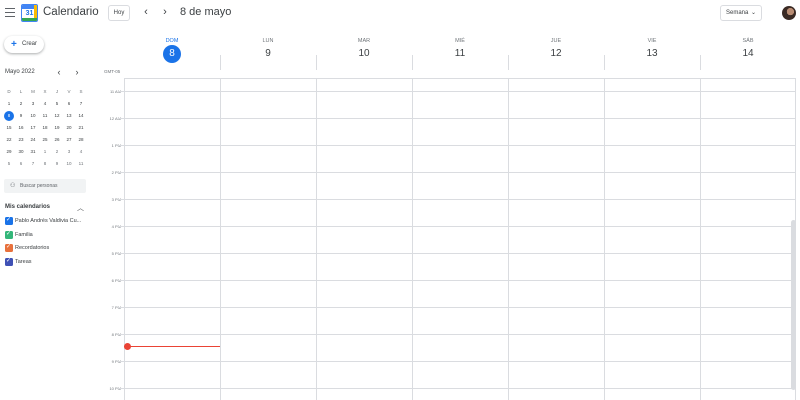 This screenshot has width=800, height=400. I want to click on day-number: 13, so click(652, 53).